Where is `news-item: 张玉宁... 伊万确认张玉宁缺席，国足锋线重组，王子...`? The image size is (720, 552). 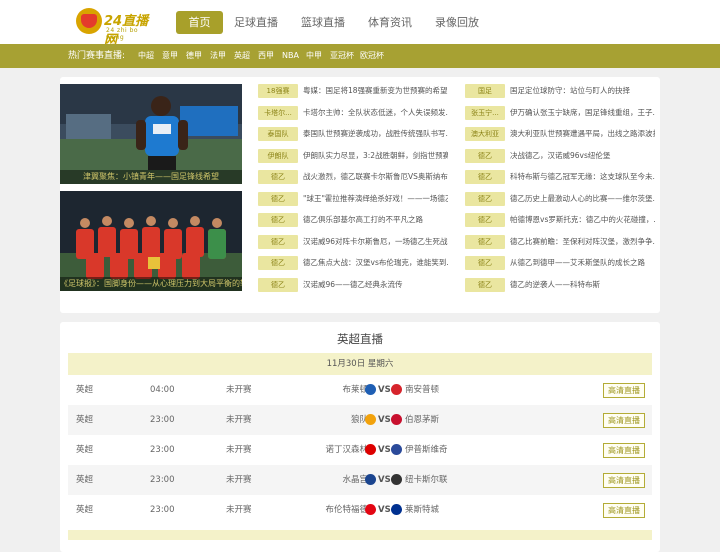
news-item: 张玉宁... 伊万确认张玉宁缺席，国足锋线重组，王子... is located at coordinates (560, 113).